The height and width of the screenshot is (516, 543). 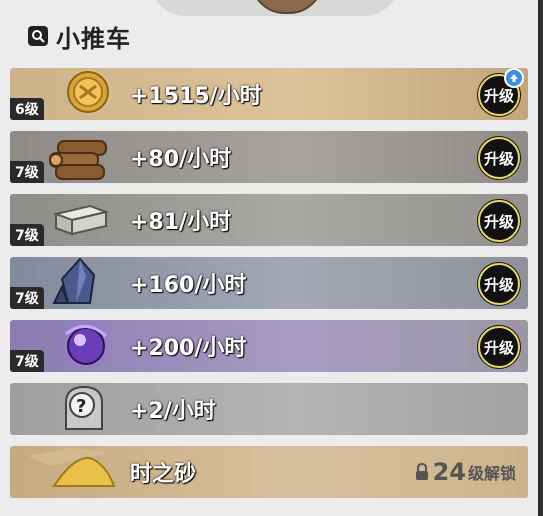 What do you see at coordinates (269, 220) in the screenshot?
I see `resource-row-stone: 7级 +81/小时 升级` at bounding box center [269, 220].